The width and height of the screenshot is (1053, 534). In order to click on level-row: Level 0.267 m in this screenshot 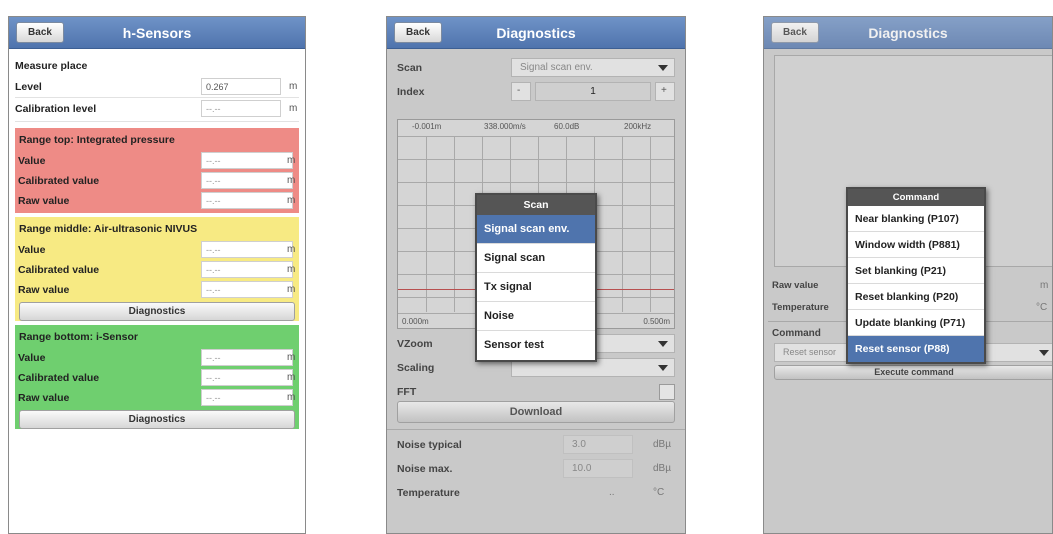, I will do `click(157, 86)`.